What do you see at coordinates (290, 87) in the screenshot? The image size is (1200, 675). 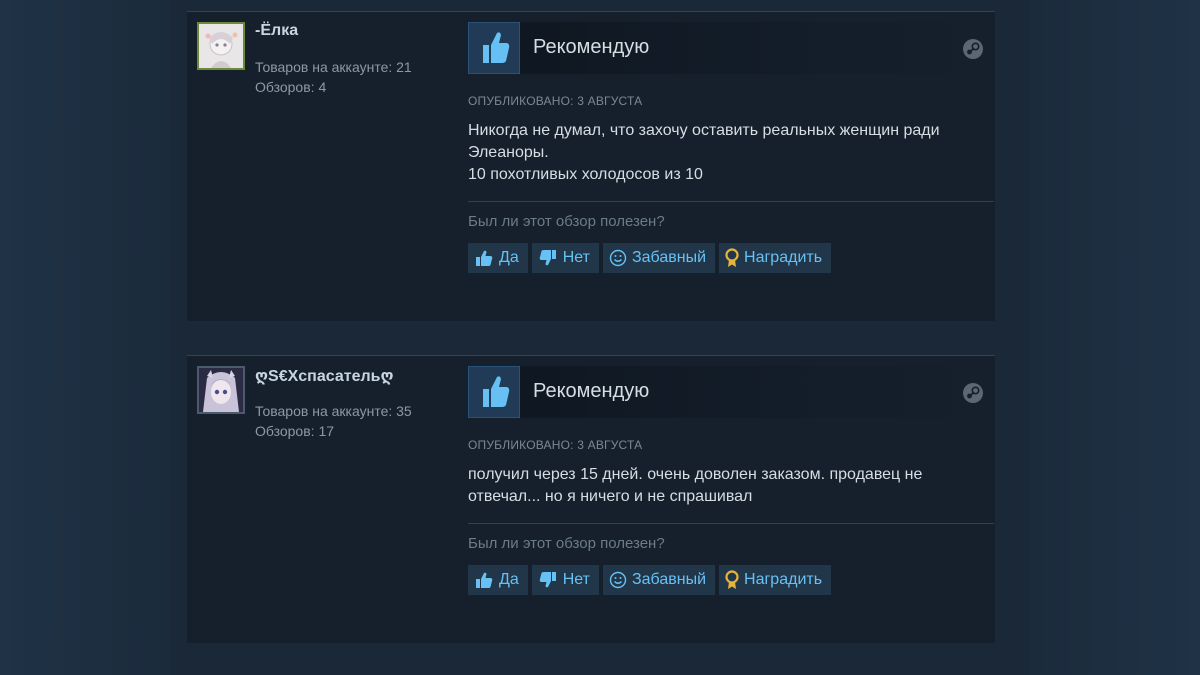 I see `author-reviews-count: Обзоров: 4` at bounding box center [290, 87].